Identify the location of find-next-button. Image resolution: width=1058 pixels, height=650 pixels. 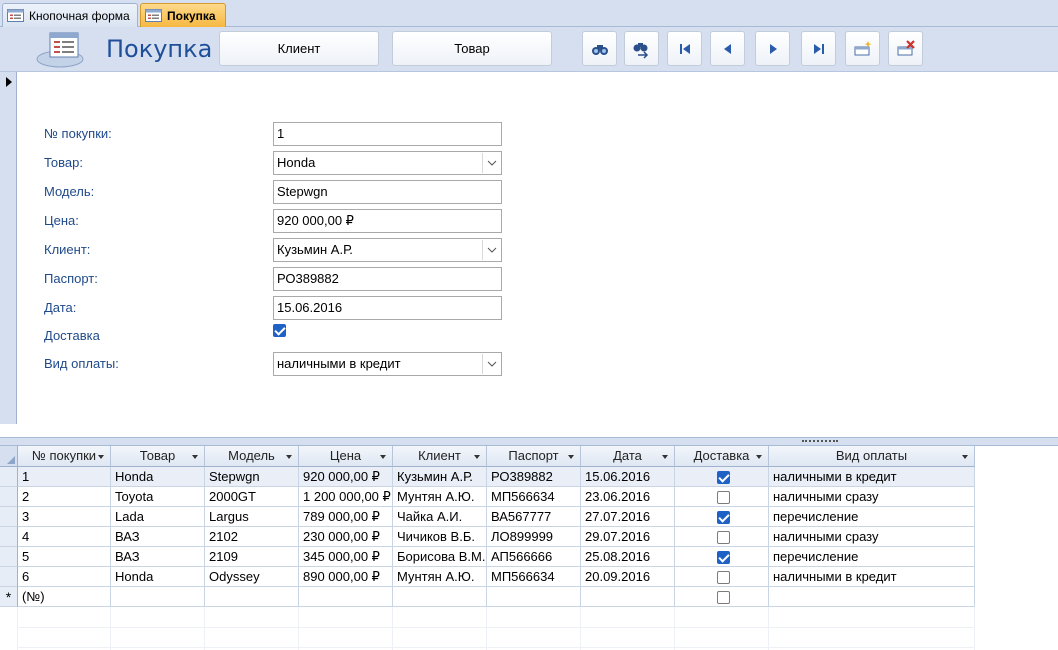
(641, 48).